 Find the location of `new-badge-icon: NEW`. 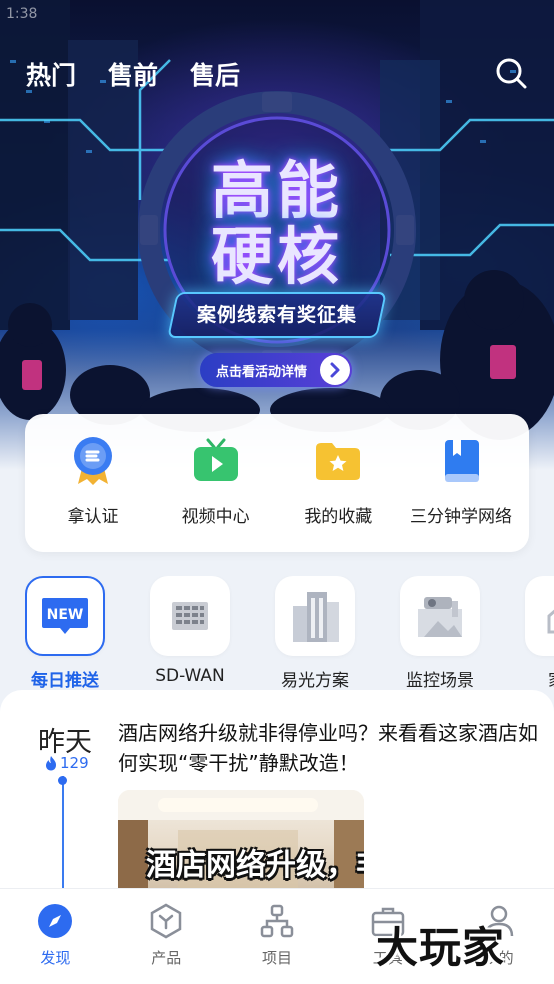

new-badge-icon: NEW is located at coordinates (65, 616).